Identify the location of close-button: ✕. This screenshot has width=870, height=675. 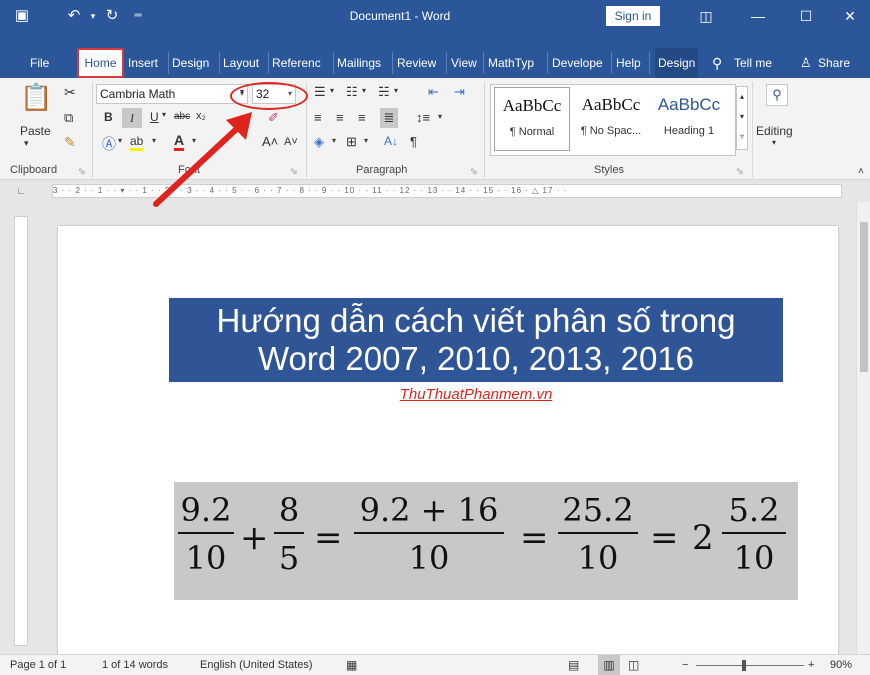
(850, 16).